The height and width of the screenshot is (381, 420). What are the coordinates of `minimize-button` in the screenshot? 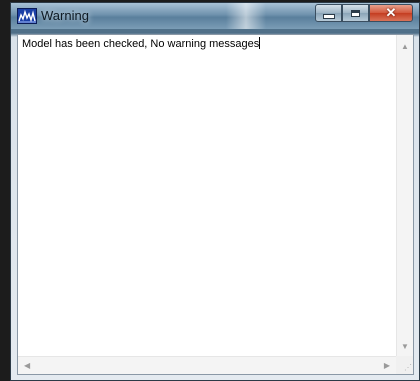 It's located at (328, 13).